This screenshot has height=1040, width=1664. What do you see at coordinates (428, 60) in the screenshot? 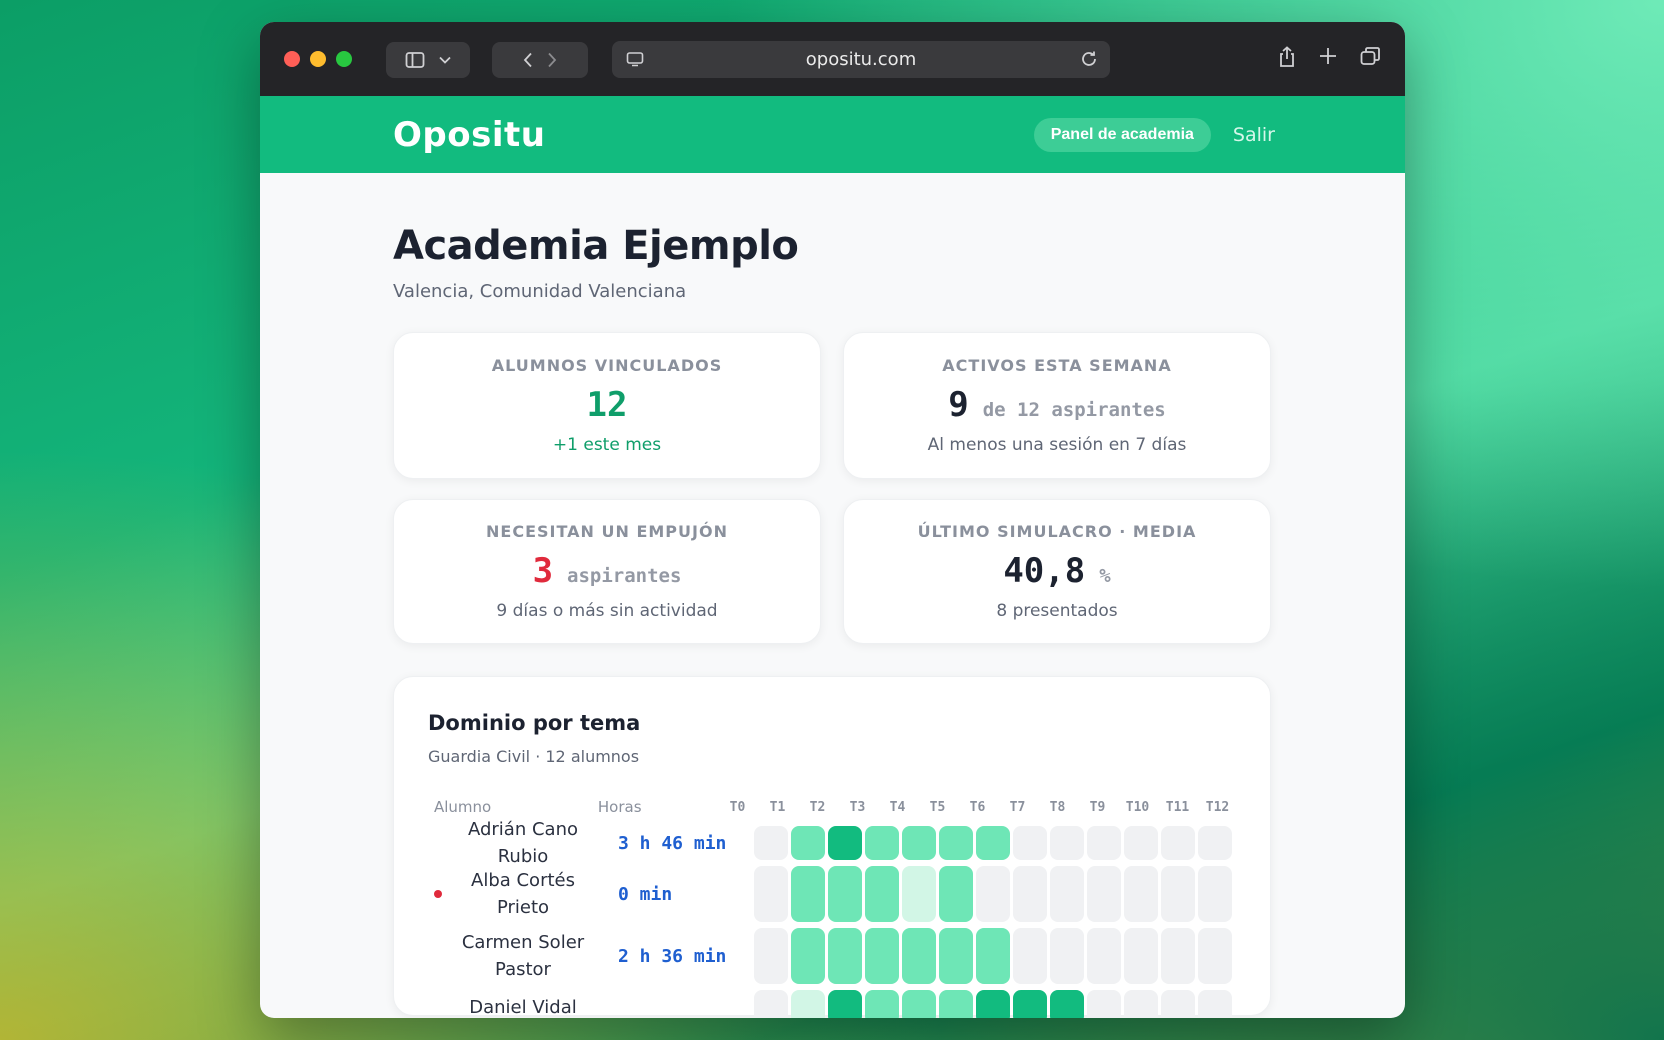
I see `sidebar-toggle-button` at bounding box center [428, 60].